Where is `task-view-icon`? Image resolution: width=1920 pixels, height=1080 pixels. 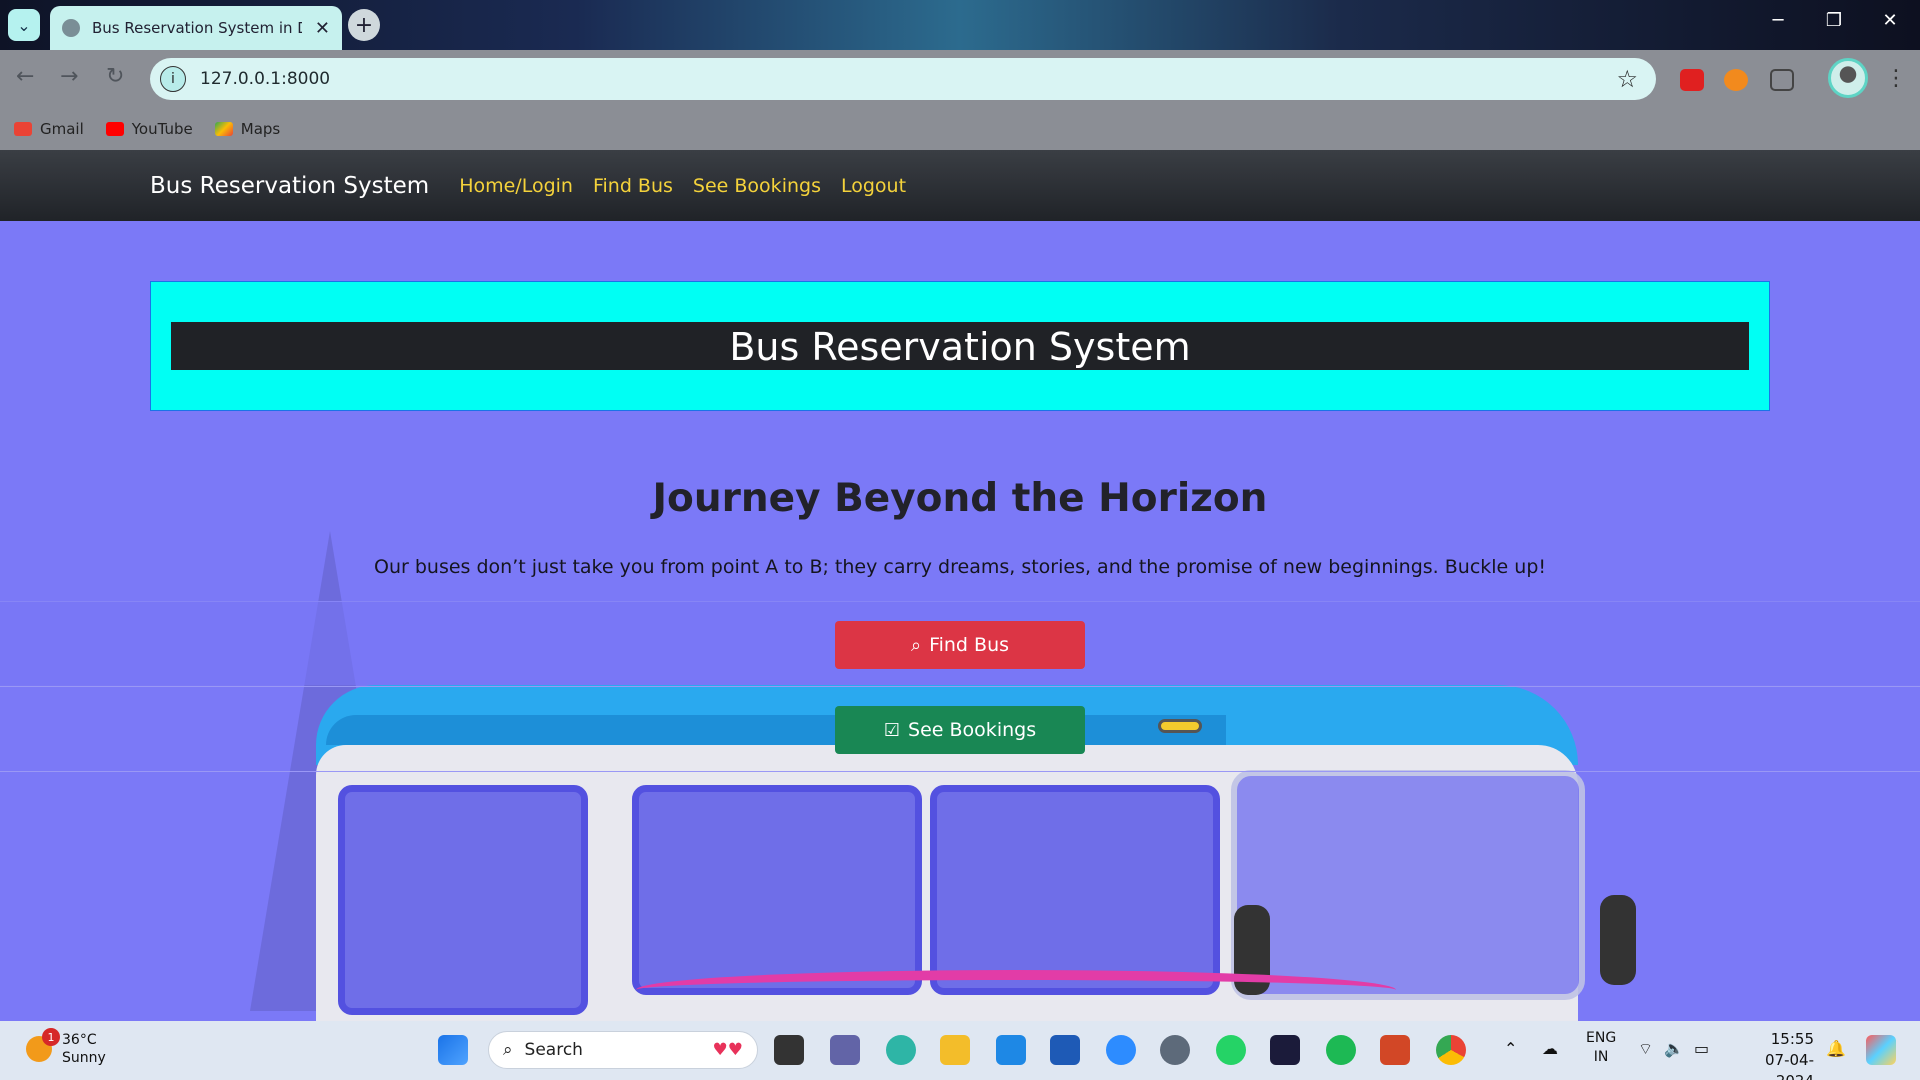
task-view-icon is located at coordinates (789, 1050).